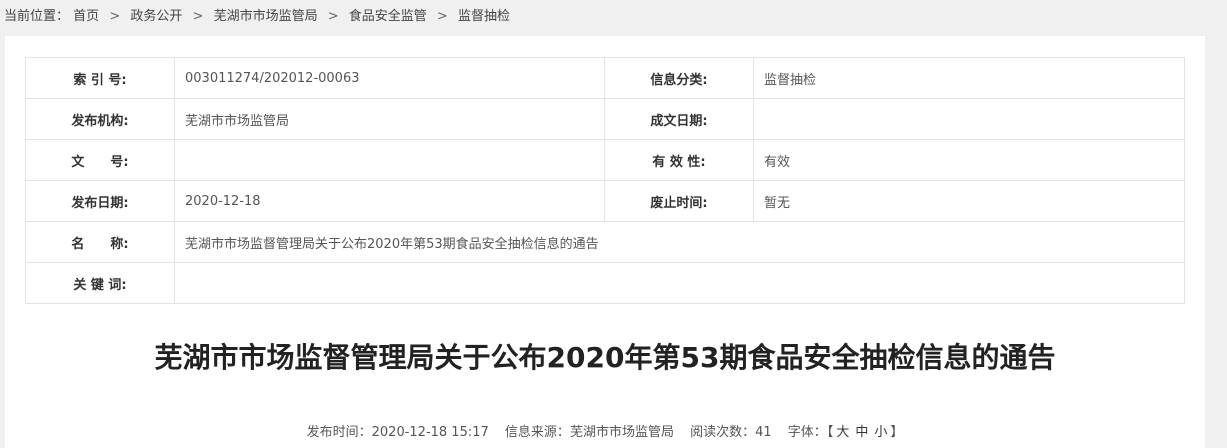  What do you see at coordinates (605, 357) in the screenshot?
I see `article-title: 芜湖市市场监督管理局关于公布2020年第53期食品安全抽检信息的通告` at bounding box center [605, 357].